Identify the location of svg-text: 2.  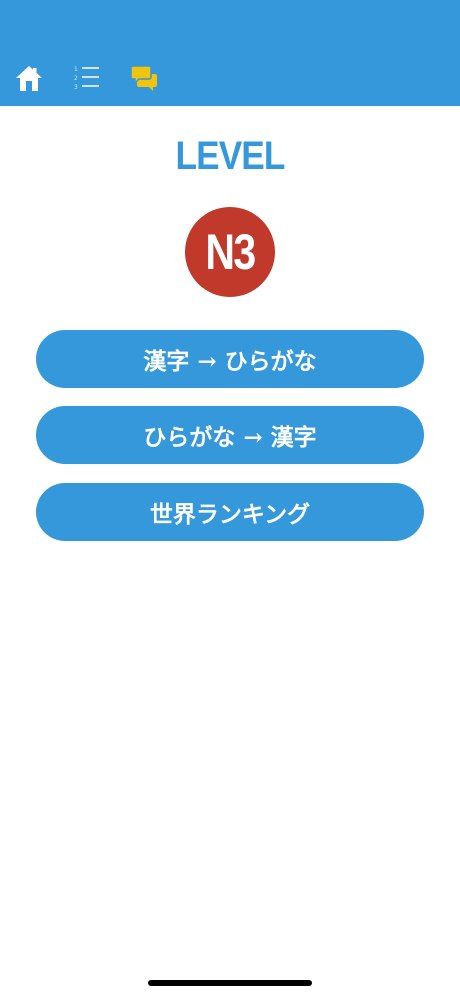
(76, 78).